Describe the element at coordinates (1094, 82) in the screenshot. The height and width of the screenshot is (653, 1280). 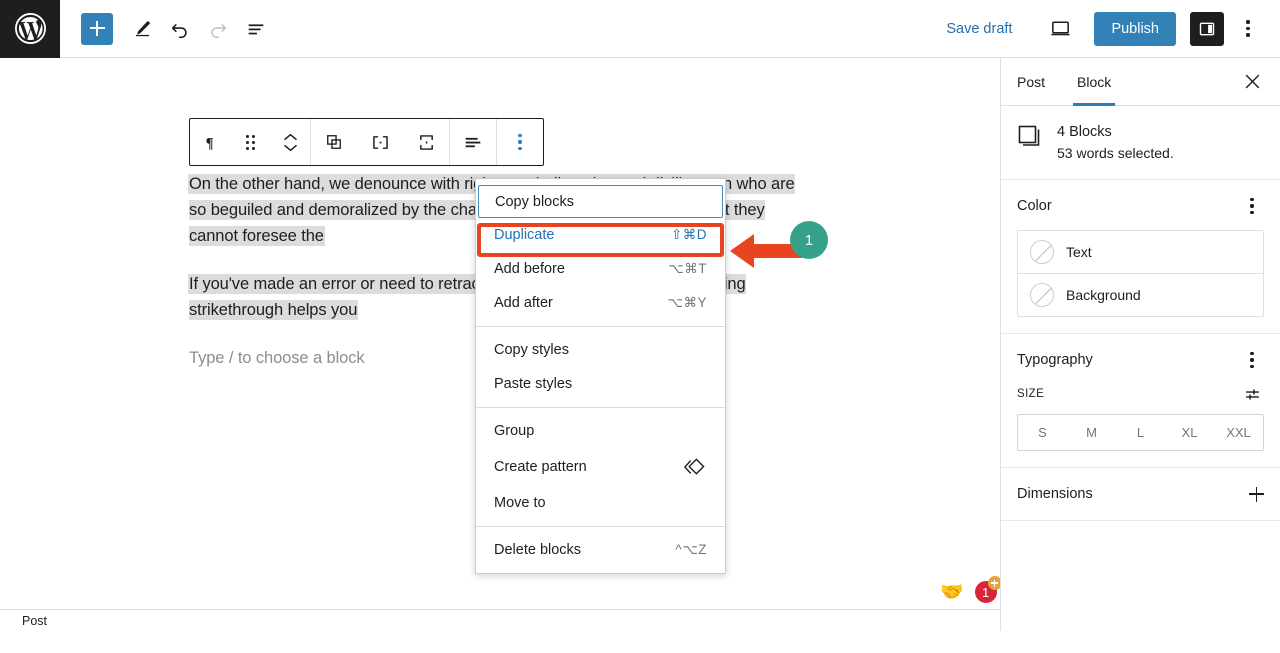
I see `tab-block: Block` at that location.